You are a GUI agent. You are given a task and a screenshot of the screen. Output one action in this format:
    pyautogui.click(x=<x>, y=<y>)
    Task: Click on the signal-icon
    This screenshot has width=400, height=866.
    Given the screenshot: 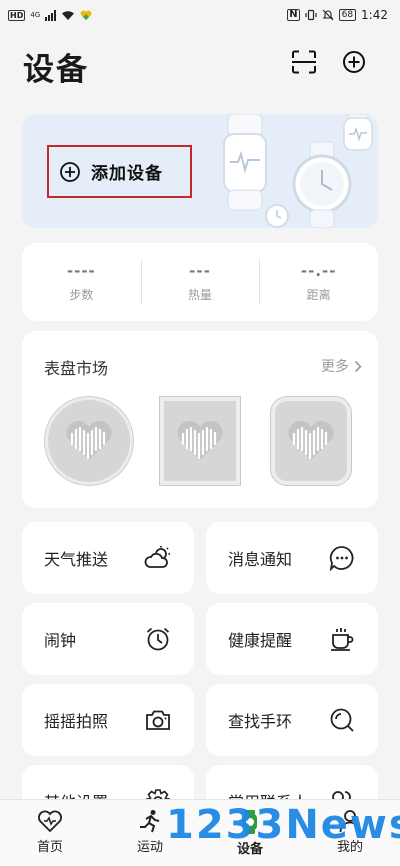 What is the action you would take?
    pyautogui.click(x=51, y=15)
    